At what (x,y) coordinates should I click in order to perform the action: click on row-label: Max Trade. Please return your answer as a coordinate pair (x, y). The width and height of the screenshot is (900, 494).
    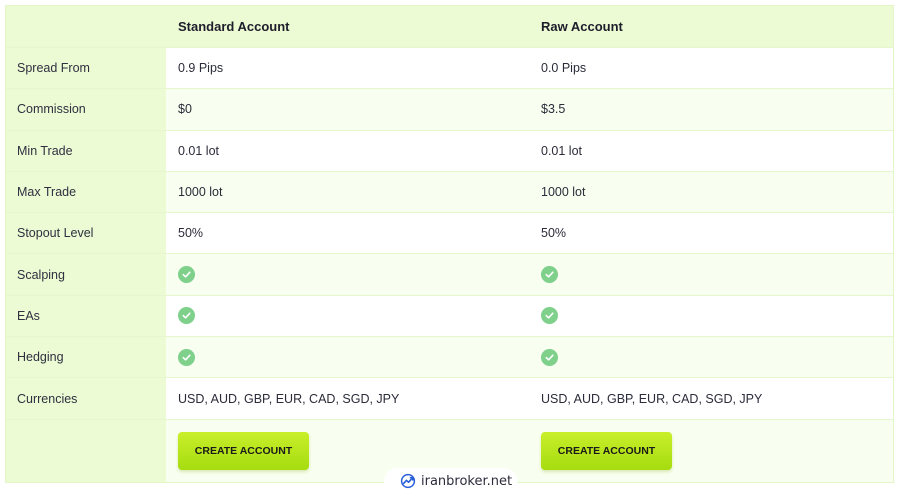
    Looking at the image, I should click on (86, 192).